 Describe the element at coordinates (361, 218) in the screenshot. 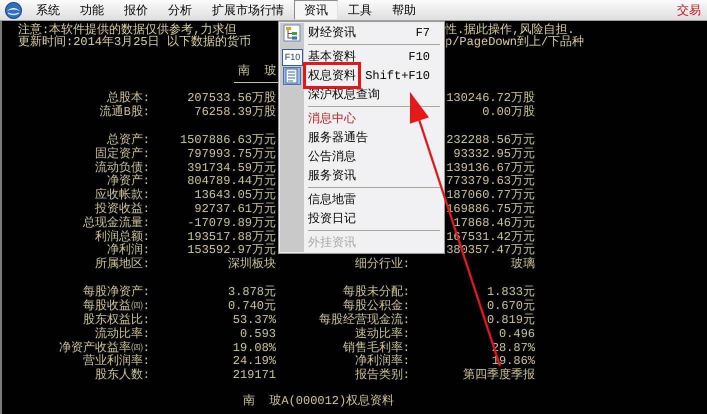

I see `menu-item: 投资日记` at that location.